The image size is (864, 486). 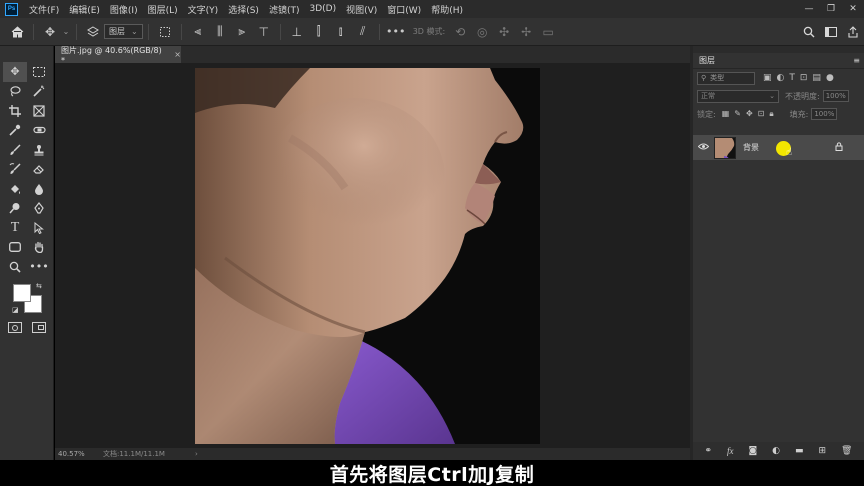 I want to click on 3d-roll-icon: ◎, so click(x=482, y=32).